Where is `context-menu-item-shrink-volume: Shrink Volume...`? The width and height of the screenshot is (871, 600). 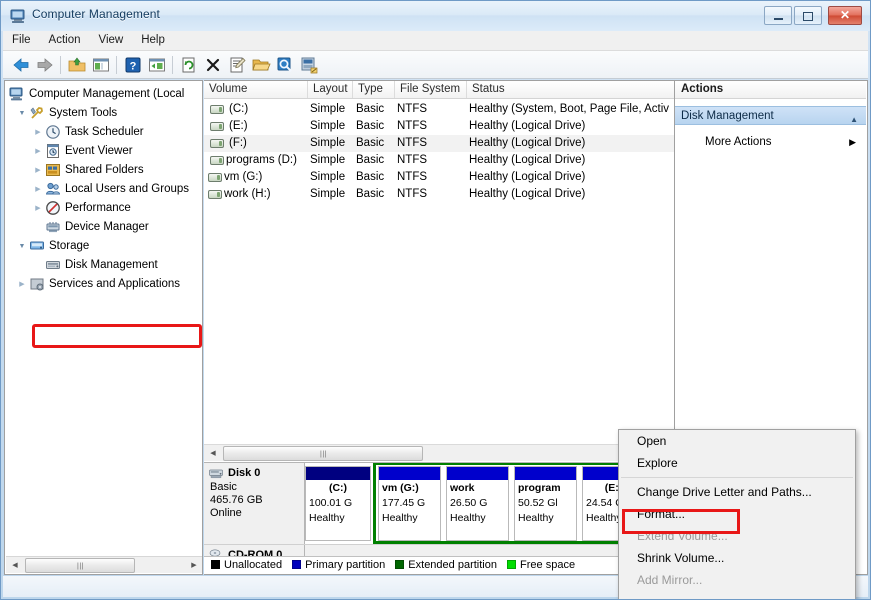
context-menu-item-shrink-volume: Shrink Volume... is located at coordinates (737, 558).